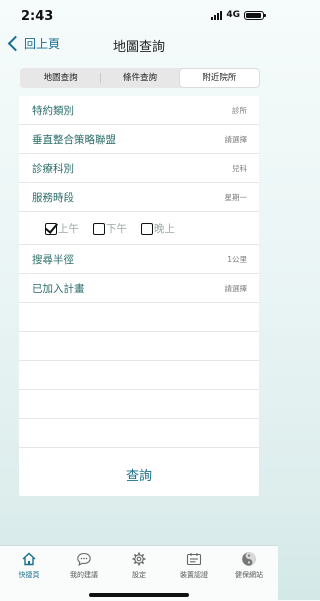  I want to click on network-label: 4G, so click(233, 15).